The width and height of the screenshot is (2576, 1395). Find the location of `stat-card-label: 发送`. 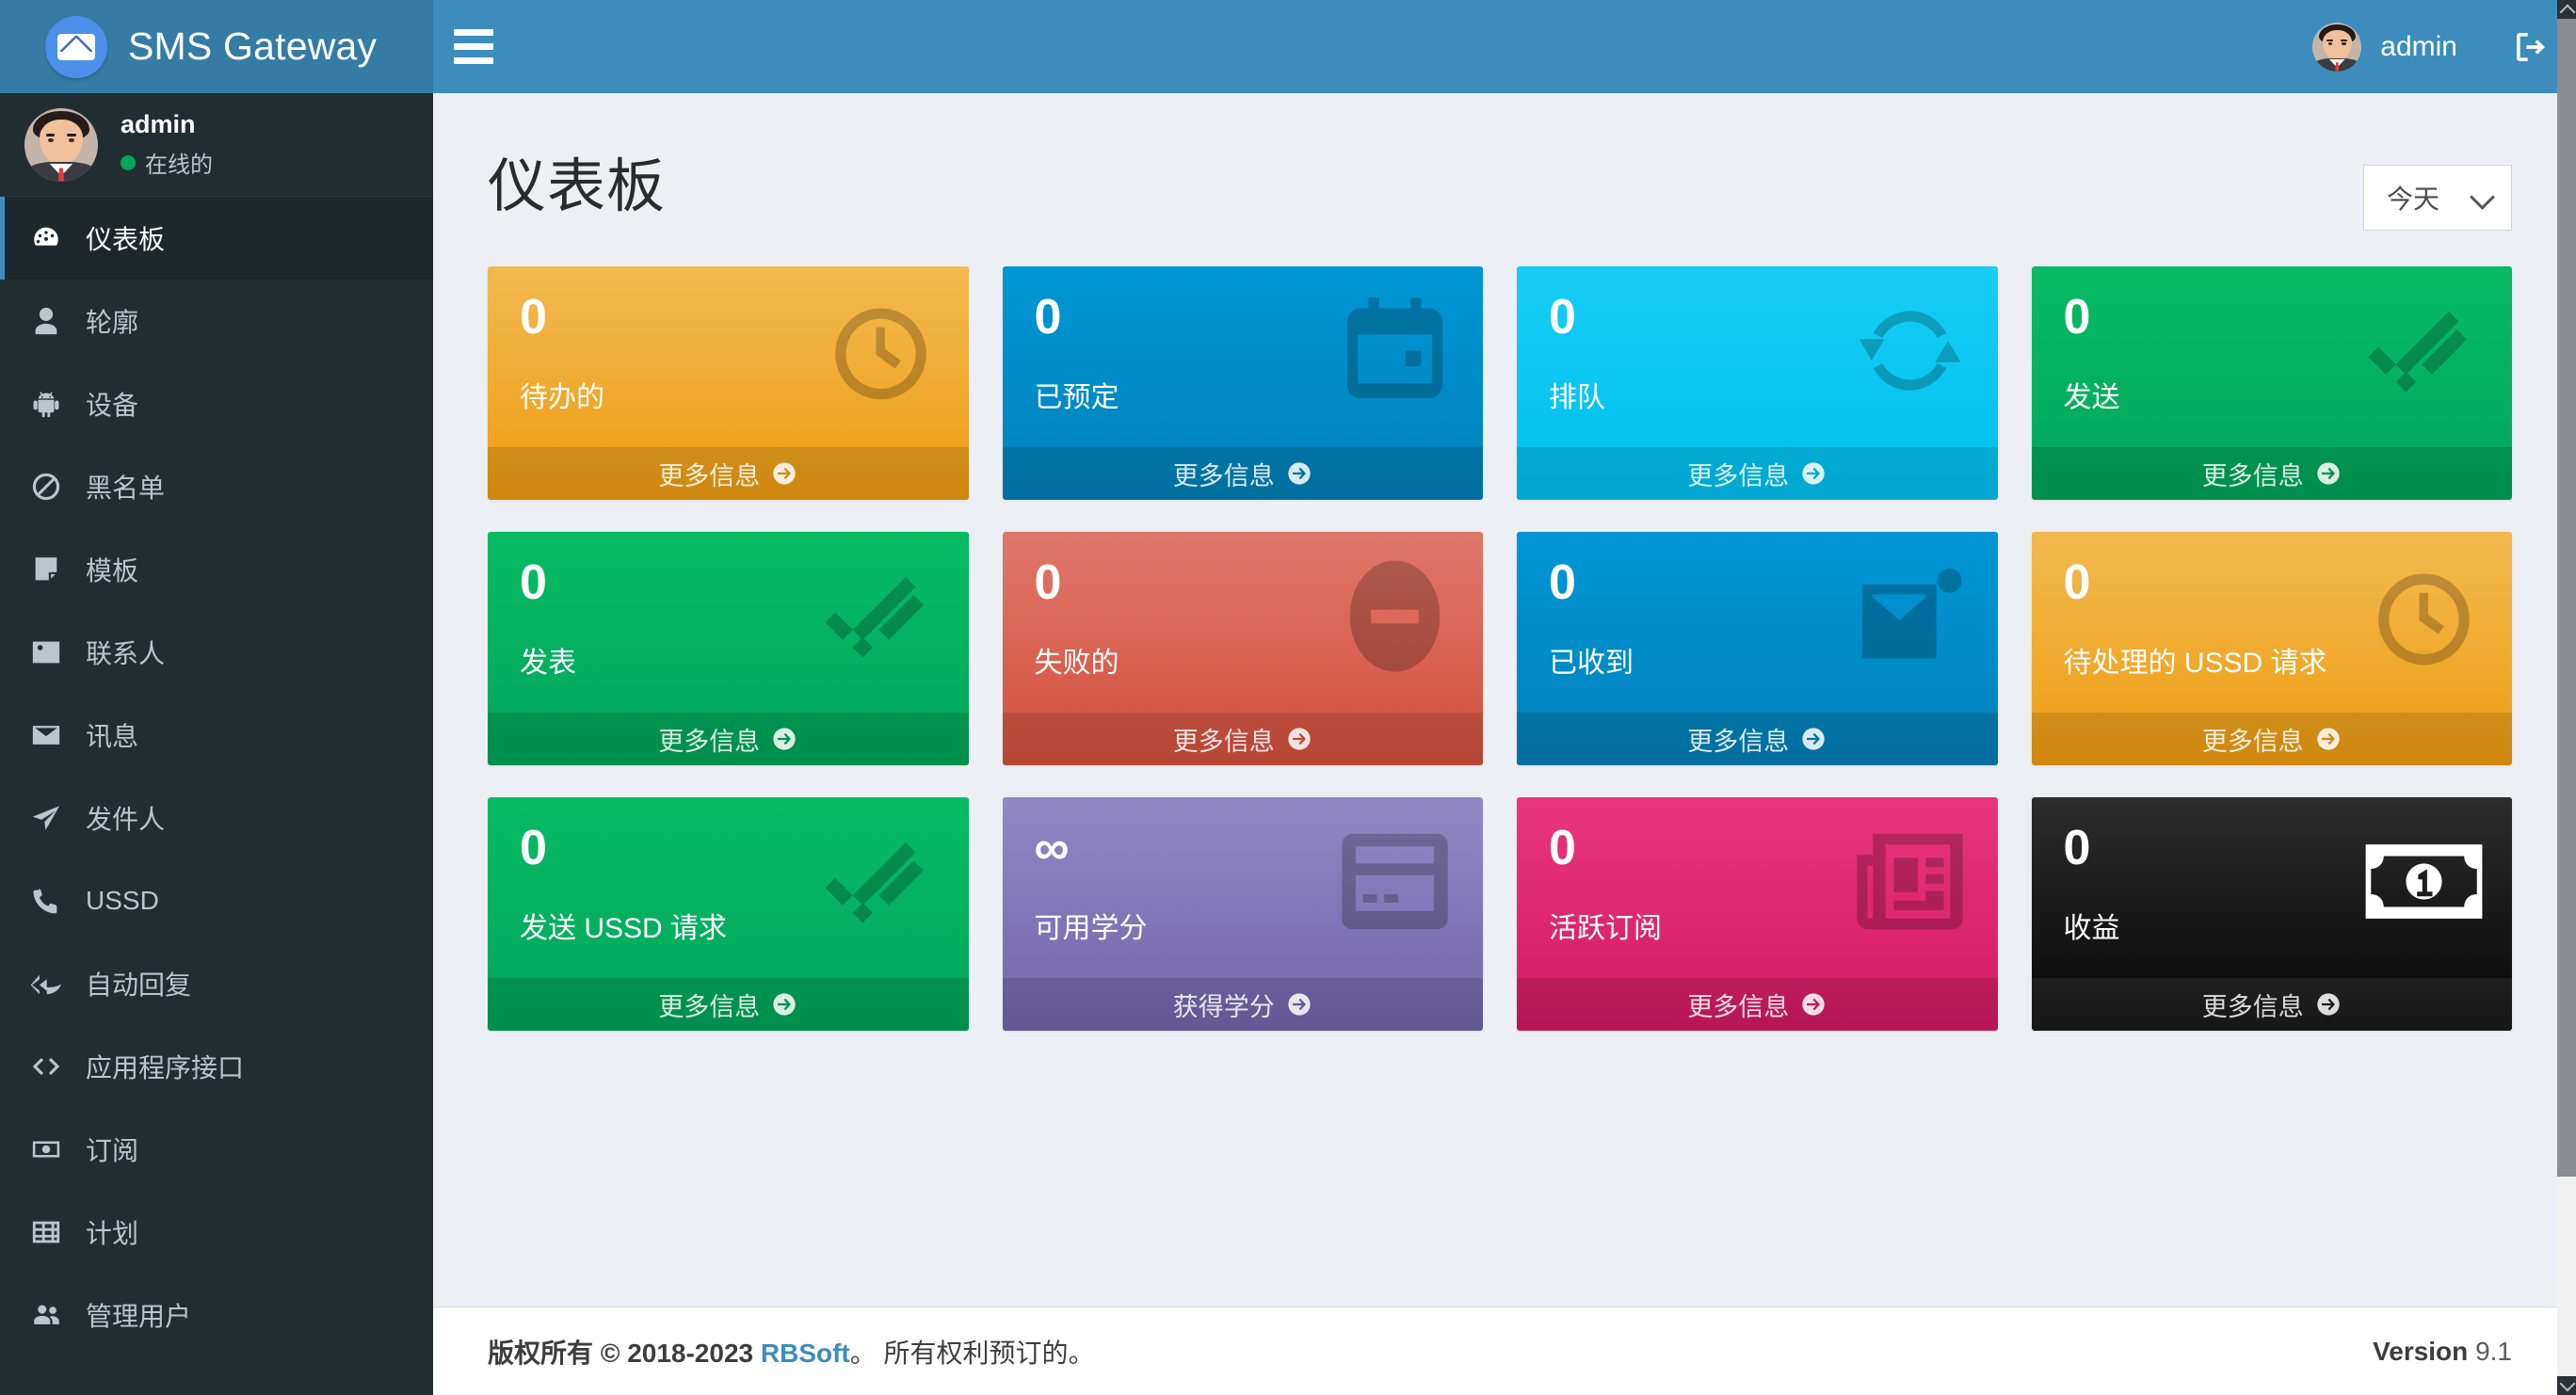

stat-card-label: 发送 is located at coordinates (2091, 397).